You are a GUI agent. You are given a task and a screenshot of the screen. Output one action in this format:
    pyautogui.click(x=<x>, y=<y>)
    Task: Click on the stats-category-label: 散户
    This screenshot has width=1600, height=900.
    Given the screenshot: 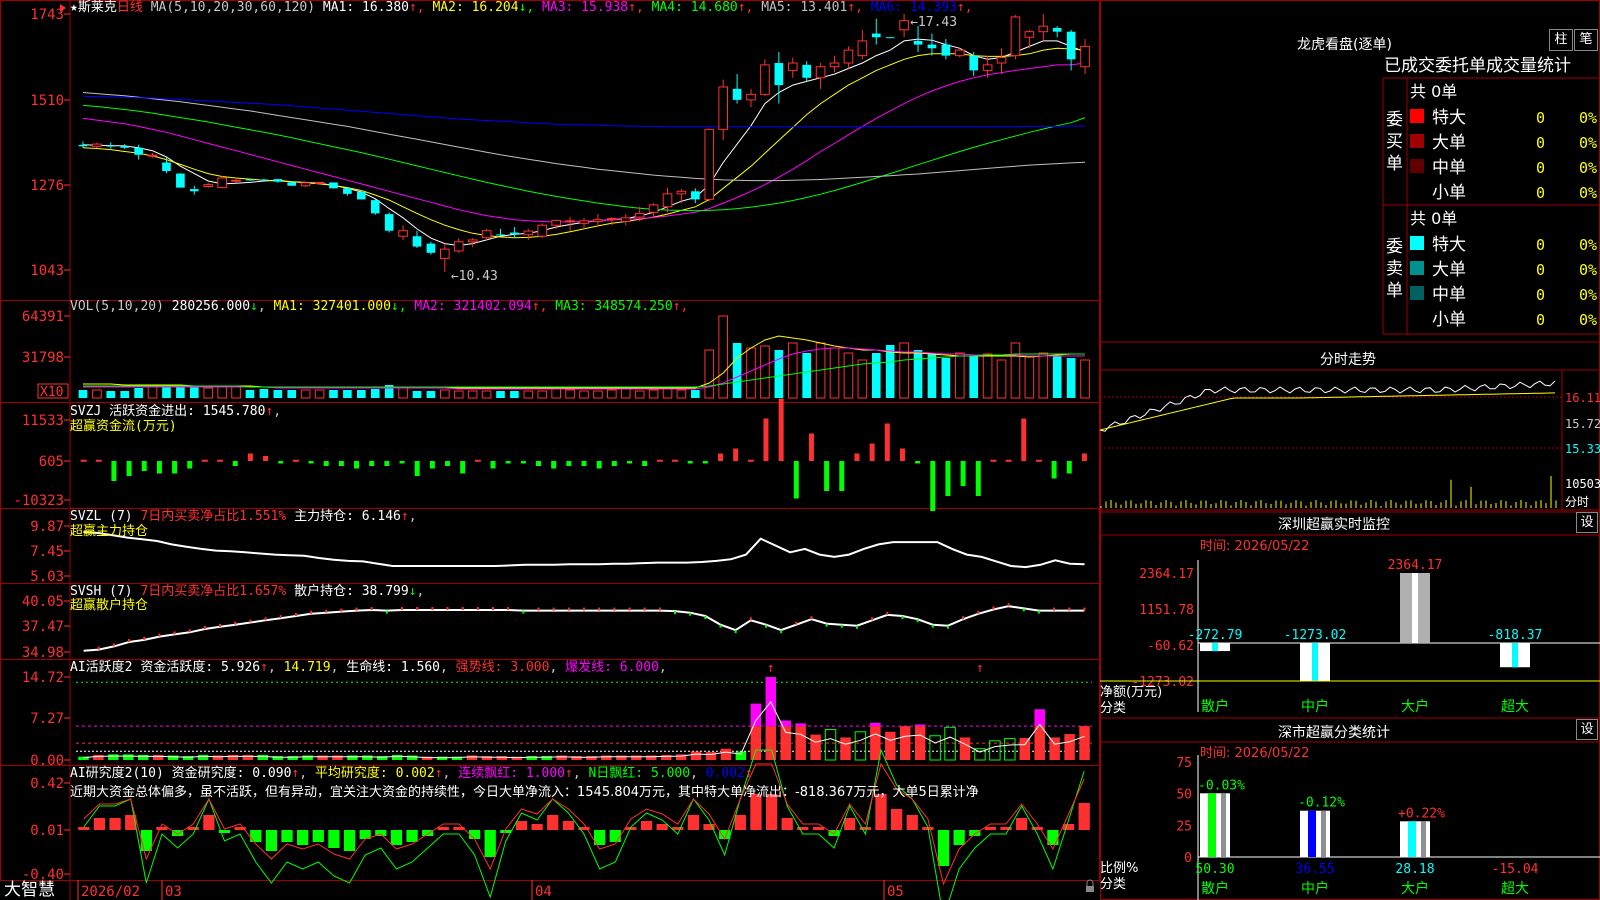 What is the action you would take?
    pyautogui.click(x=1215, y=888)
    